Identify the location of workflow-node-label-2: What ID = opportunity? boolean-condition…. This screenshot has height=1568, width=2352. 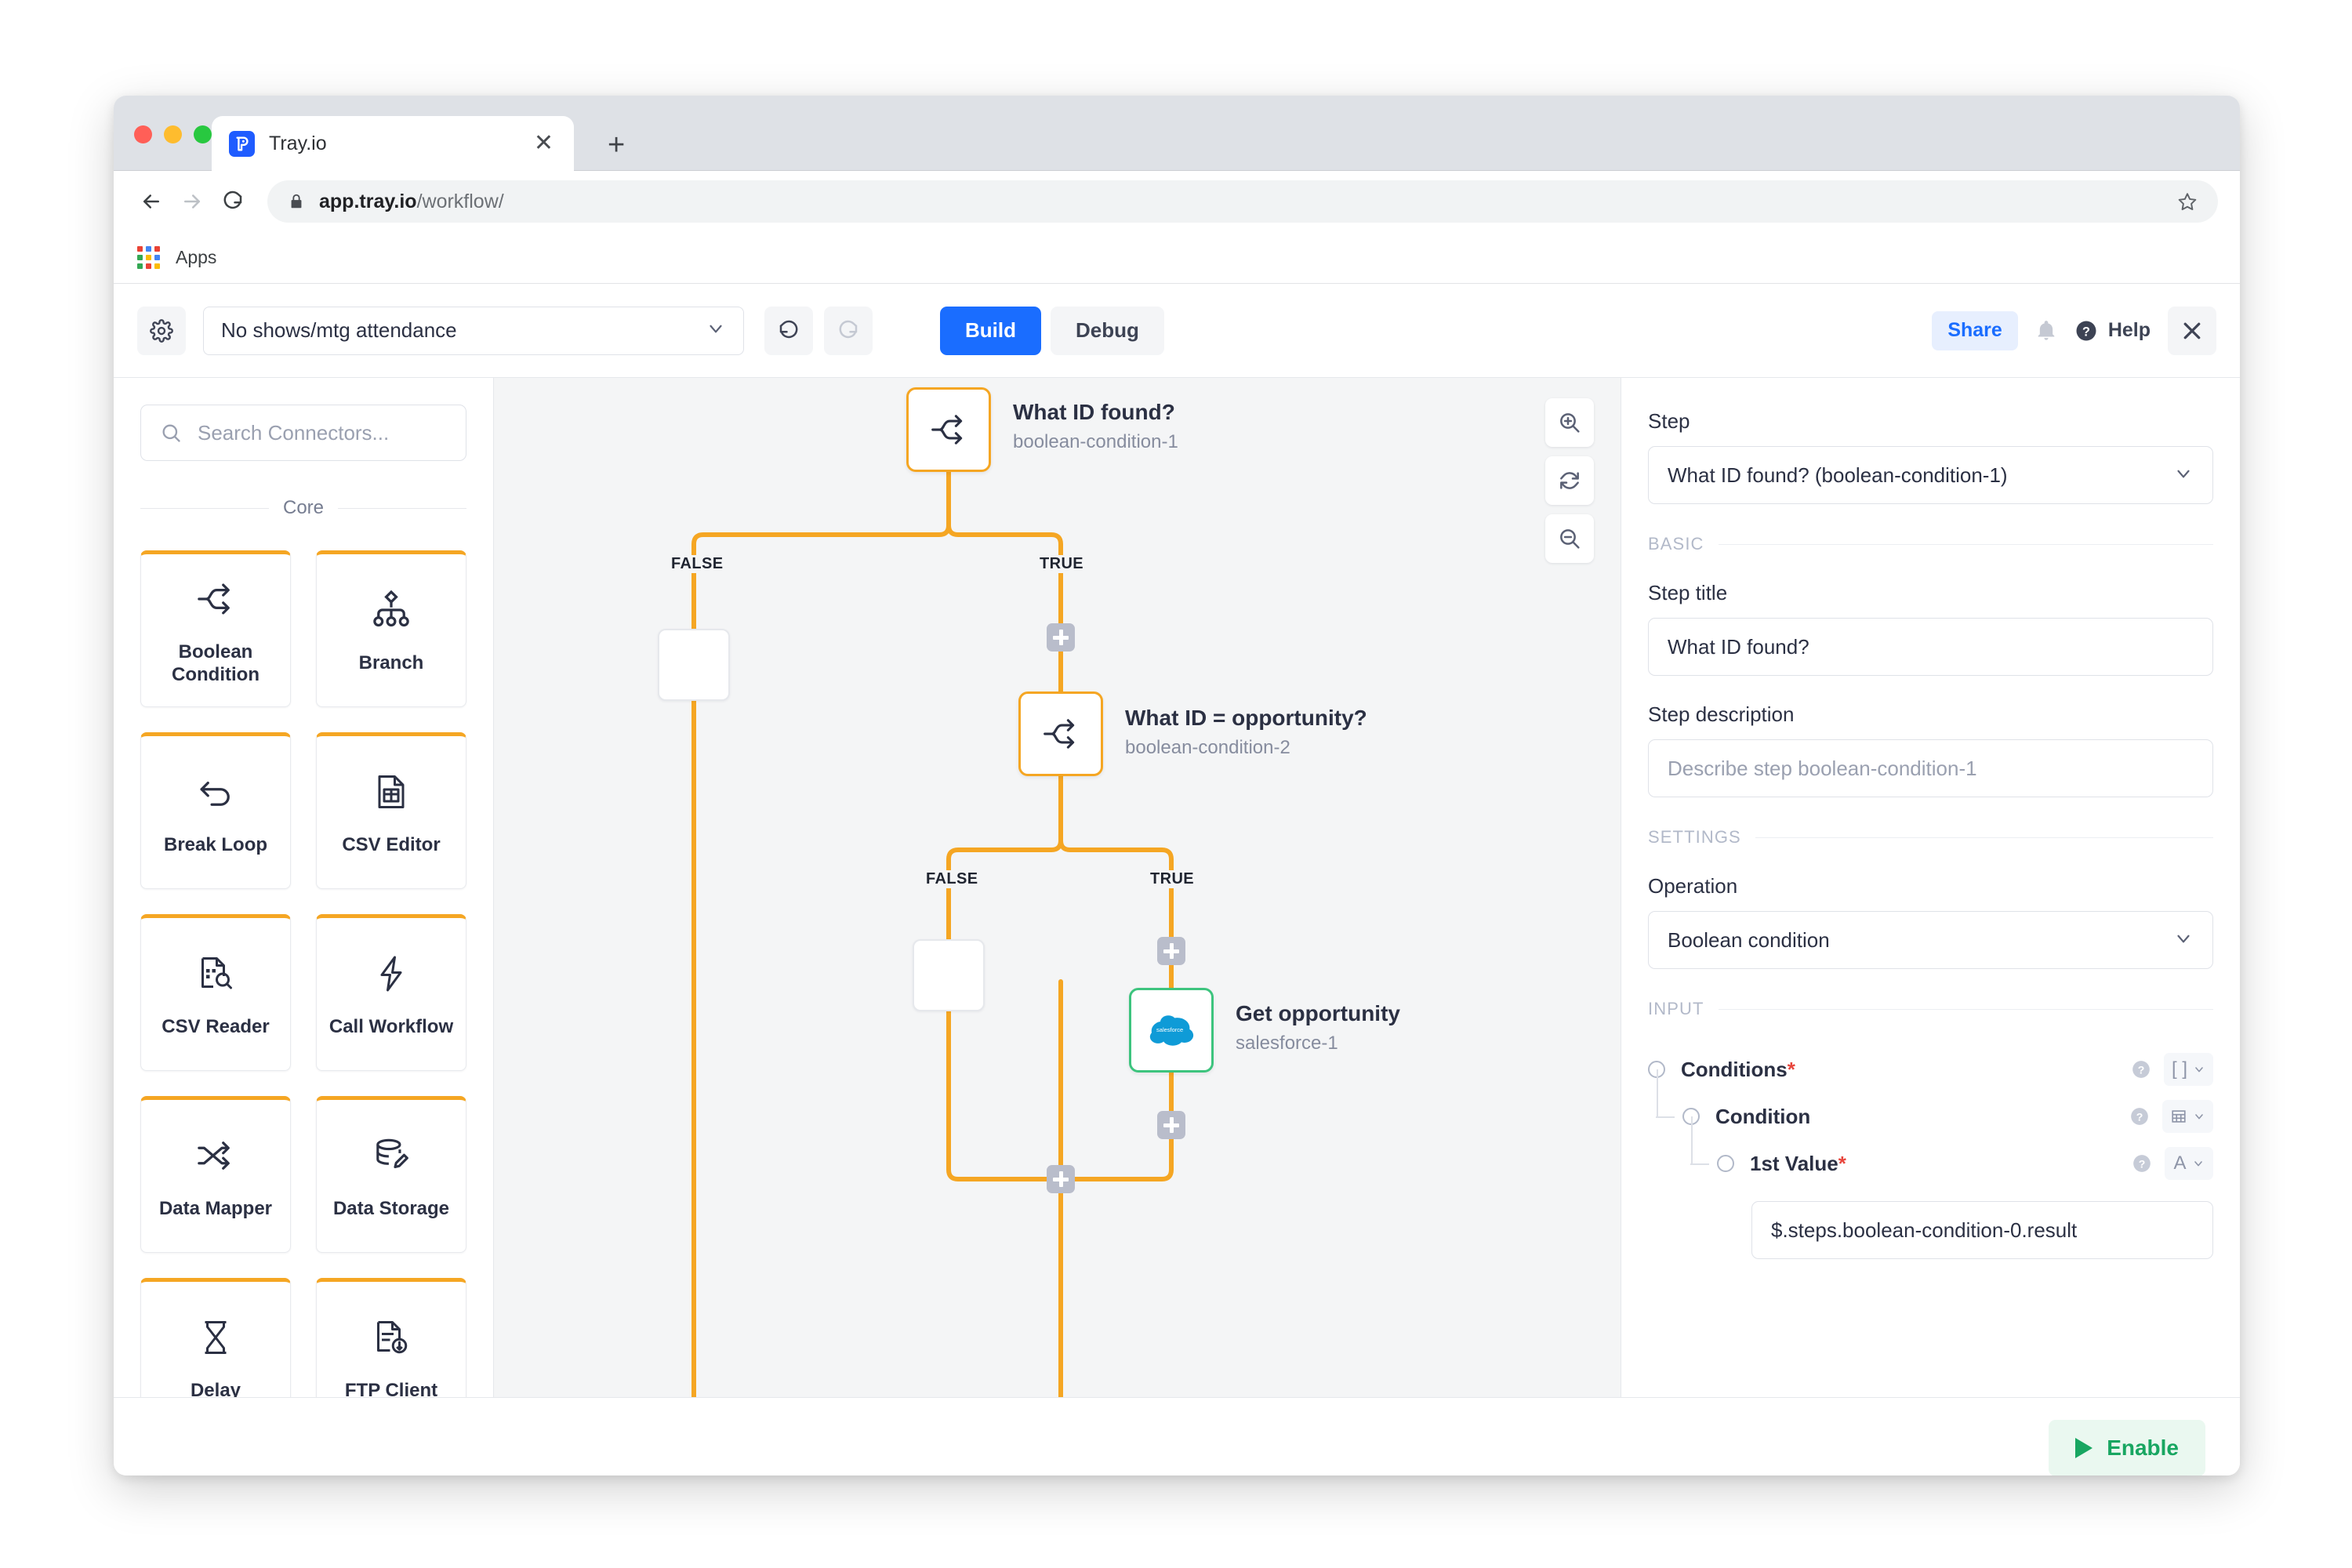
(1246, 732).